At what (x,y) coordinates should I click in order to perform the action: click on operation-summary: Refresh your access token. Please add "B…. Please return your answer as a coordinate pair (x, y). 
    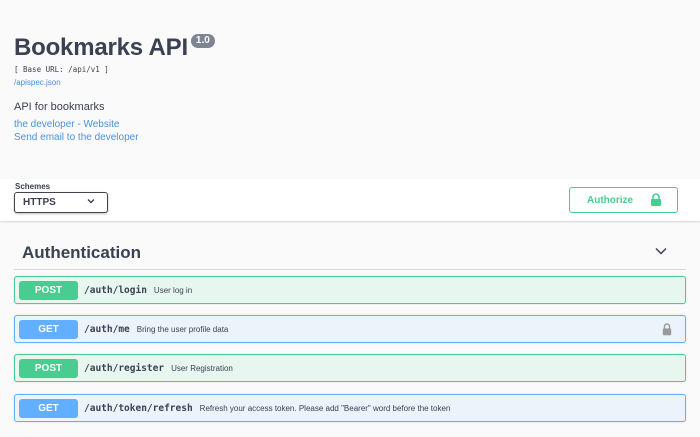
    Looking at the image, I should click on (325, 408).